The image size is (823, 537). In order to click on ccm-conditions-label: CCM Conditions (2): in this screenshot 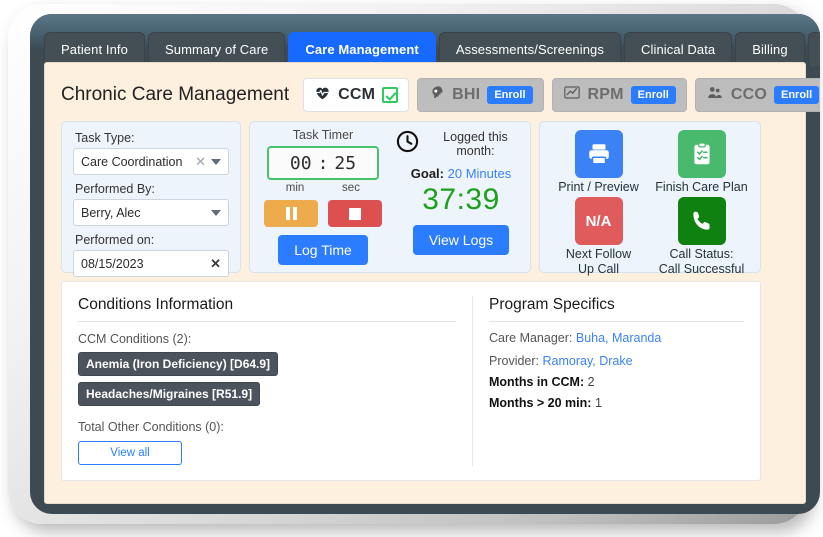, I will do `click(135, 339)`.